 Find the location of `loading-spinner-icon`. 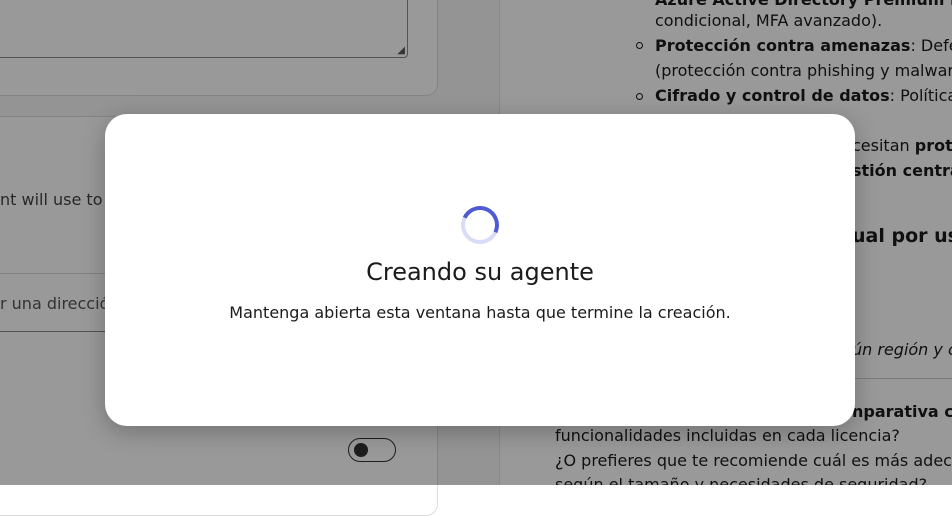

loading-spinner-icon is located at coordinates (480, 225).